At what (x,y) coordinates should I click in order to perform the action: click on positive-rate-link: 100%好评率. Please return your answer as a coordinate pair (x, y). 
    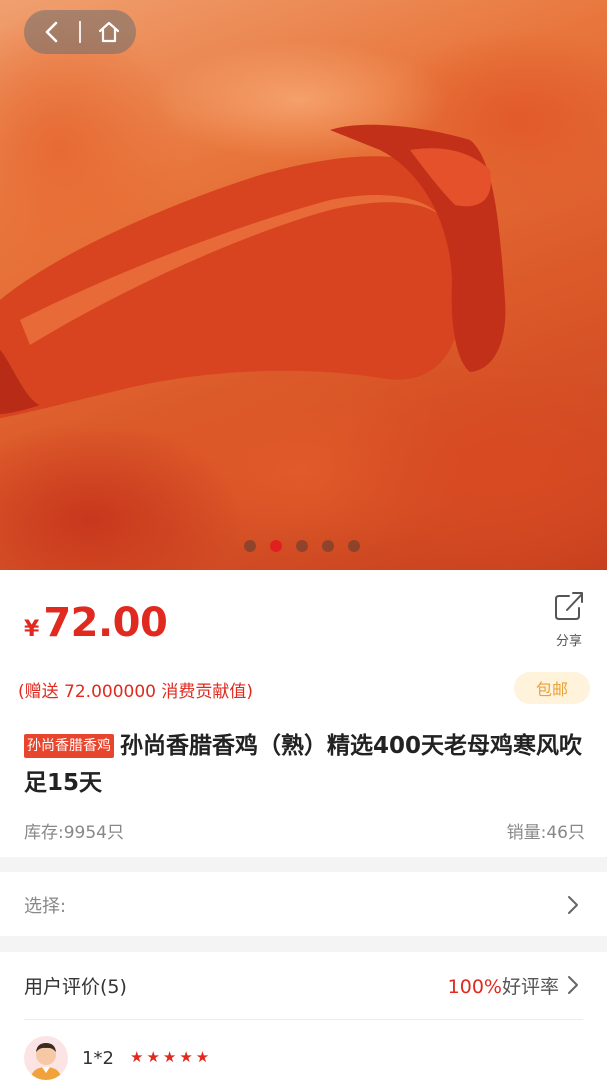
    Looking at the image, I should click on (503, 985).